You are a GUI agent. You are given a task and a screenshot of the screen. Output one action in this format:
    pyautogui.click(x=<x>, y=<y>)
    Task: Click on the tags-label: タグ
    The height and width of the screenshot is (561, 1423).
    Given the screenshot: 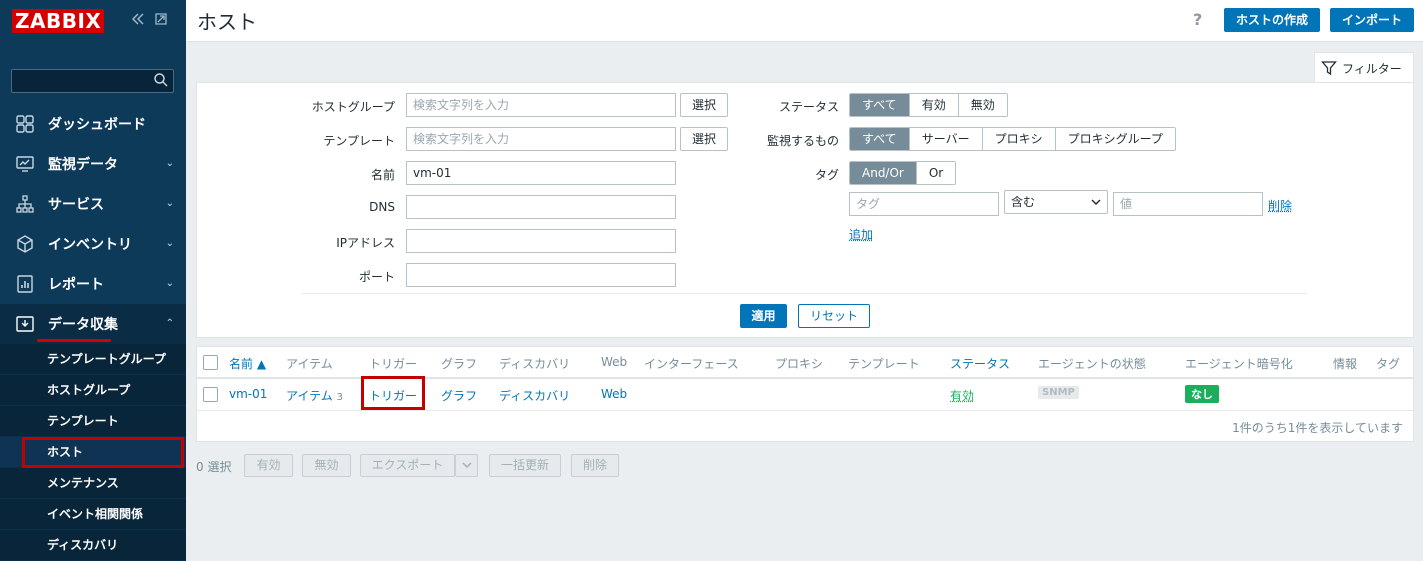 What is the action you would take?
    pyautogui.click(x=826, y=175)
    